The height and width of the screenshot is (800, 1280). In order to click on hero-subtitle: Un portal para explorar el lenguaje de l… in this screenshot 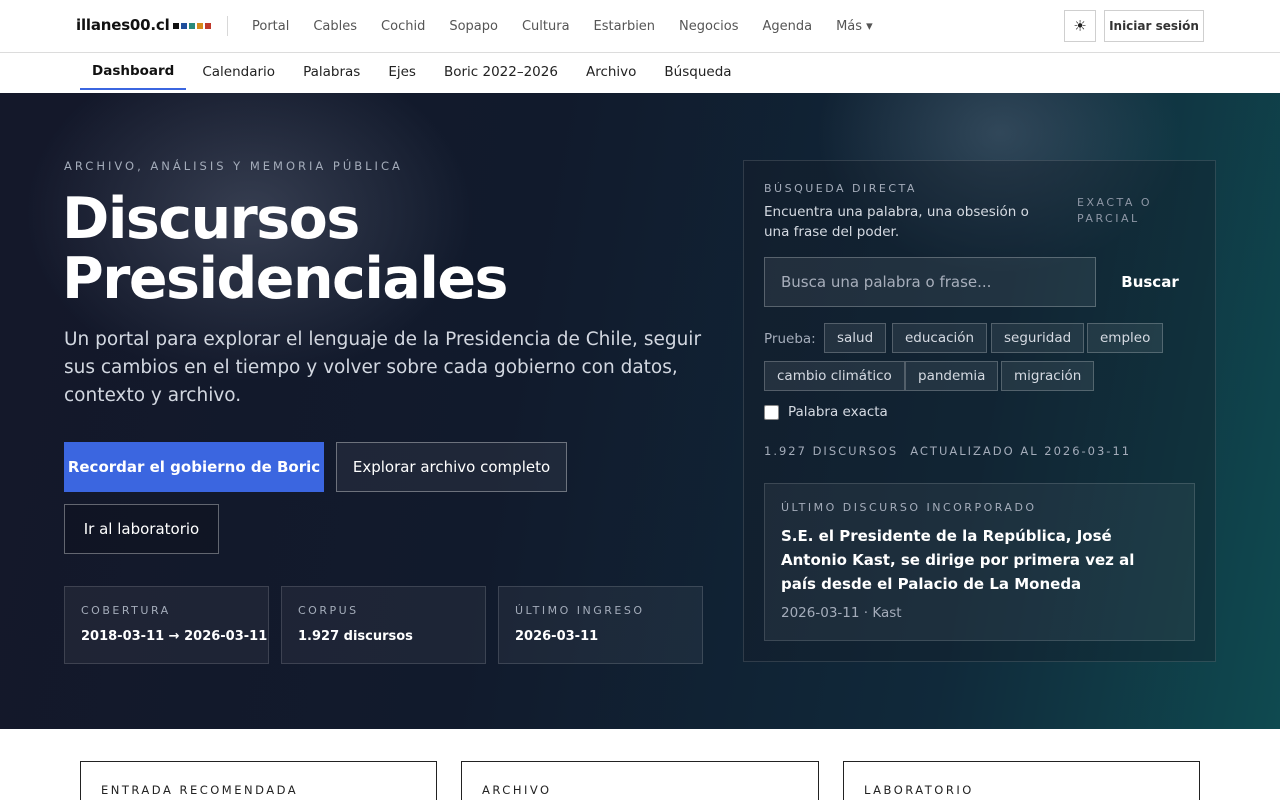, I will do `click(383, 367)`.